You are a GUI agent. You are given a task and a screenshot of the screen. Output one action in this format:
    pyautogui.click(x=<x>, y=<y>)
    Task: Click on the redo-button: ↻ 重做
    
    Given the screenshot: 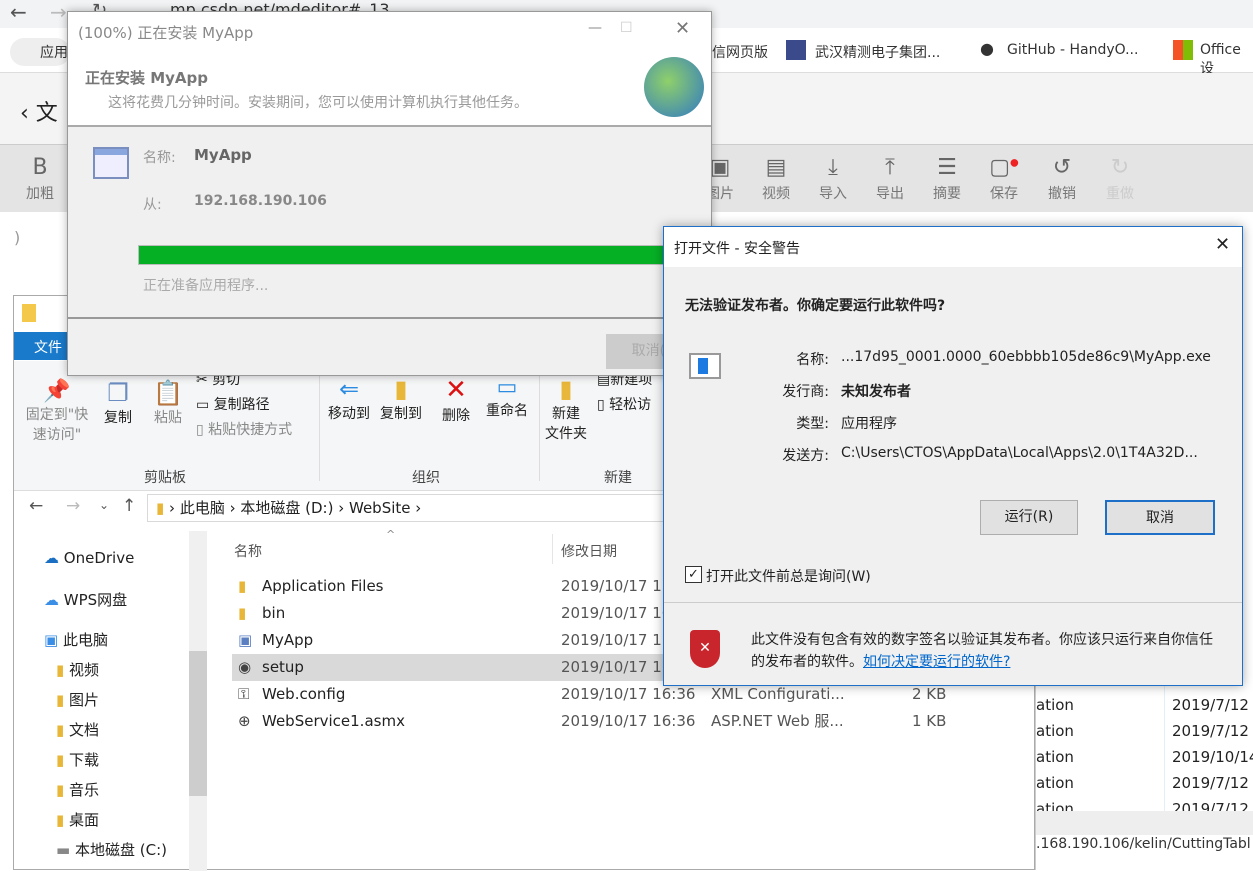 What is the action you would take?
    pyautogui.click(x=1120, y=179)
    